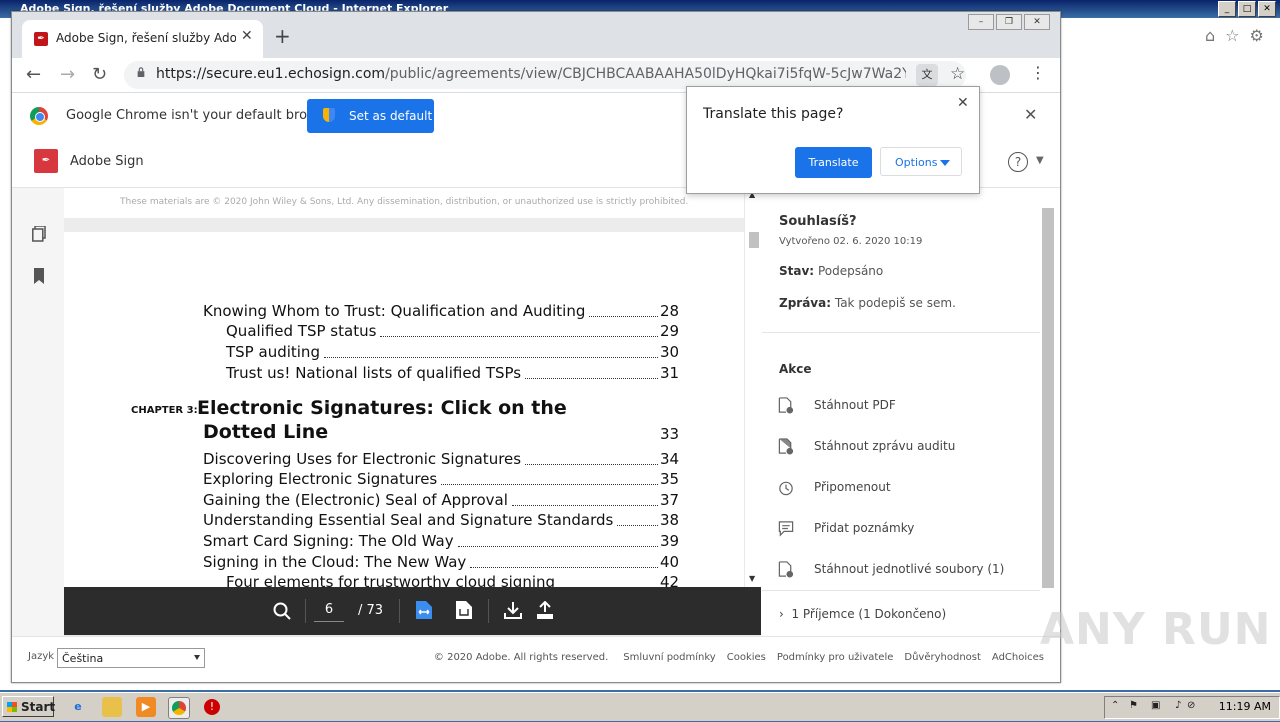 This screenshot has height=722, width=1280. What do you see at coordinates (957, 74) in the screenshot?
I see `bookmark-star-icon: ☆` at bounding box center [957, 74].